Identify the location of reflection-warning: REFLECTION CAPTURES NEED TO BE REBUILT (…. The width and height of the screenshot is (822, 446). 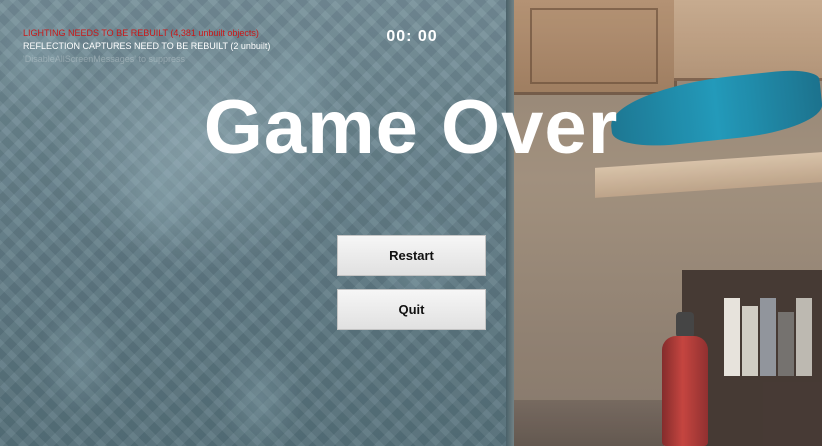
(147, 46).